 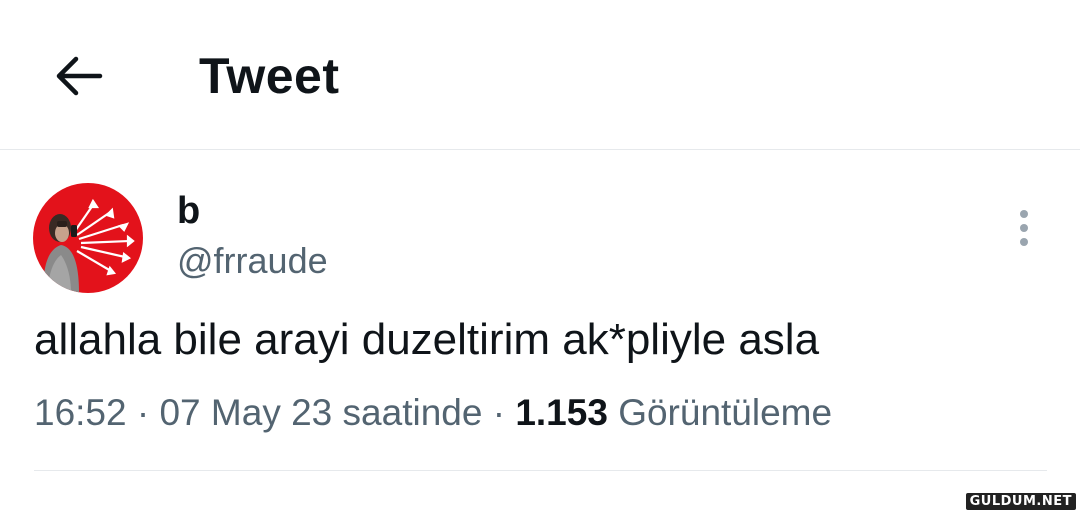 I want to click on watermark-logo: GULDUM.NET, so click(x=1020, y=501).